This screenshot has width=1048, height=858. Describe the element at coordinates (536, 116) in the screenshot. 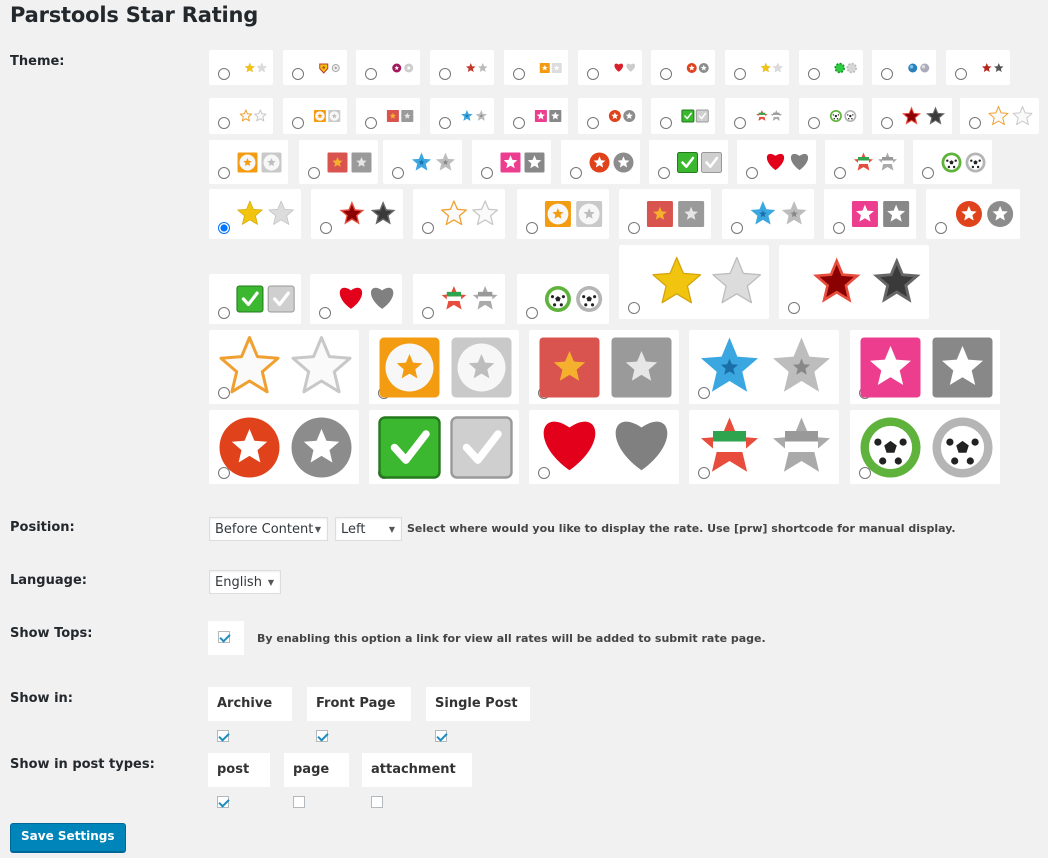

I see `theme-option-pink-small` at that location.